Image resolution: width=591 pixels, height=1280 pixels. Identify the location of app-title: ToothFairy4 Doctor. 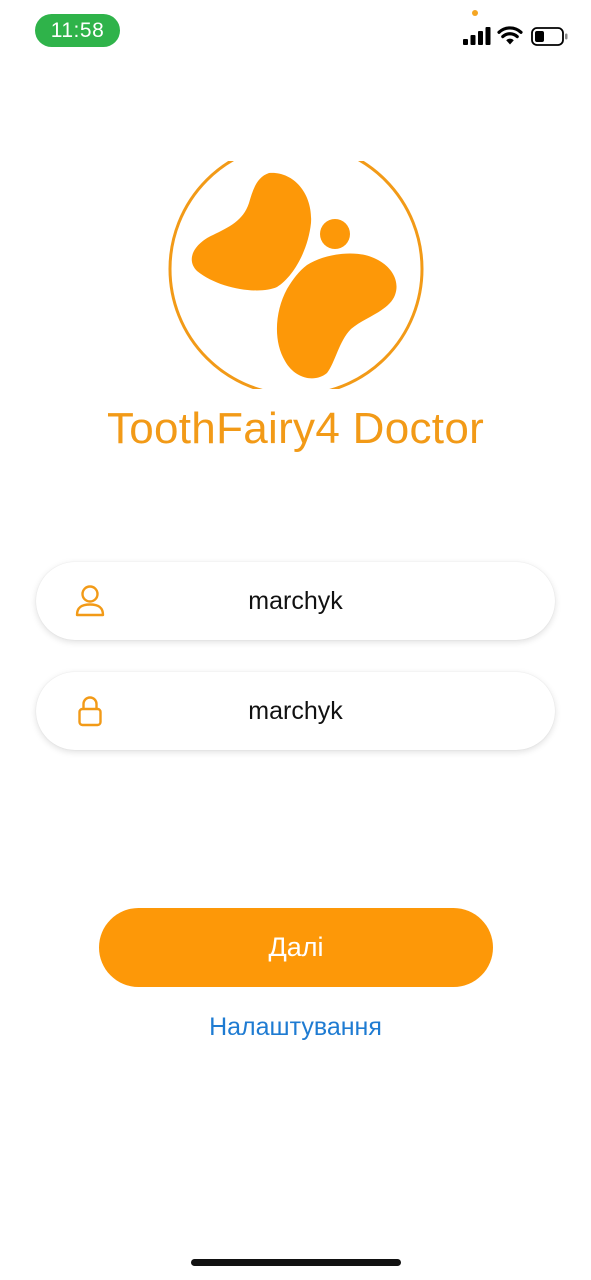
(295, 428).